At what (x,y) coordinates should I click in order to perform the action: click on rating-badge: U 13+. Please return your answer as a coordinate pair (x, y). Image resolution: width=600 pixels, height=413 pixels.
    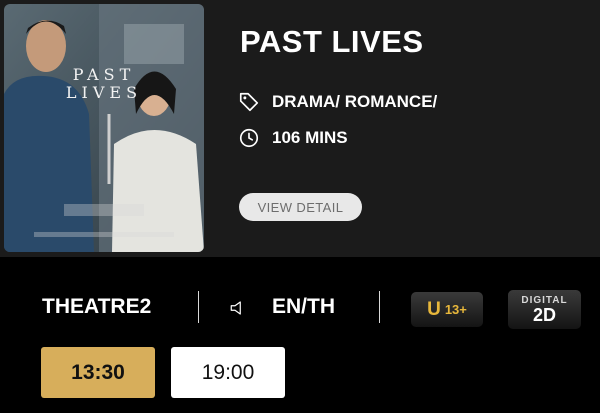
    Looking at the image, I should click on (447, 309).